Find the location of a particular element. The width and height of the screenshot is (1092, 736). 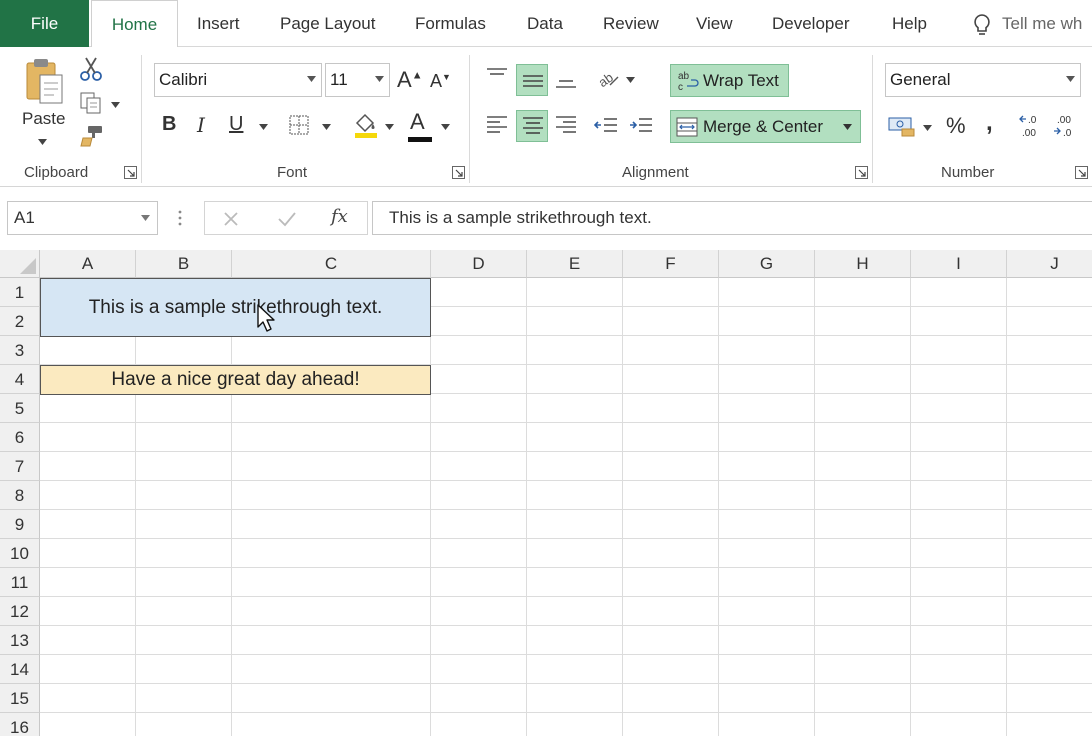

grow-font-button: A▲ is located at coordinates (410, 80).